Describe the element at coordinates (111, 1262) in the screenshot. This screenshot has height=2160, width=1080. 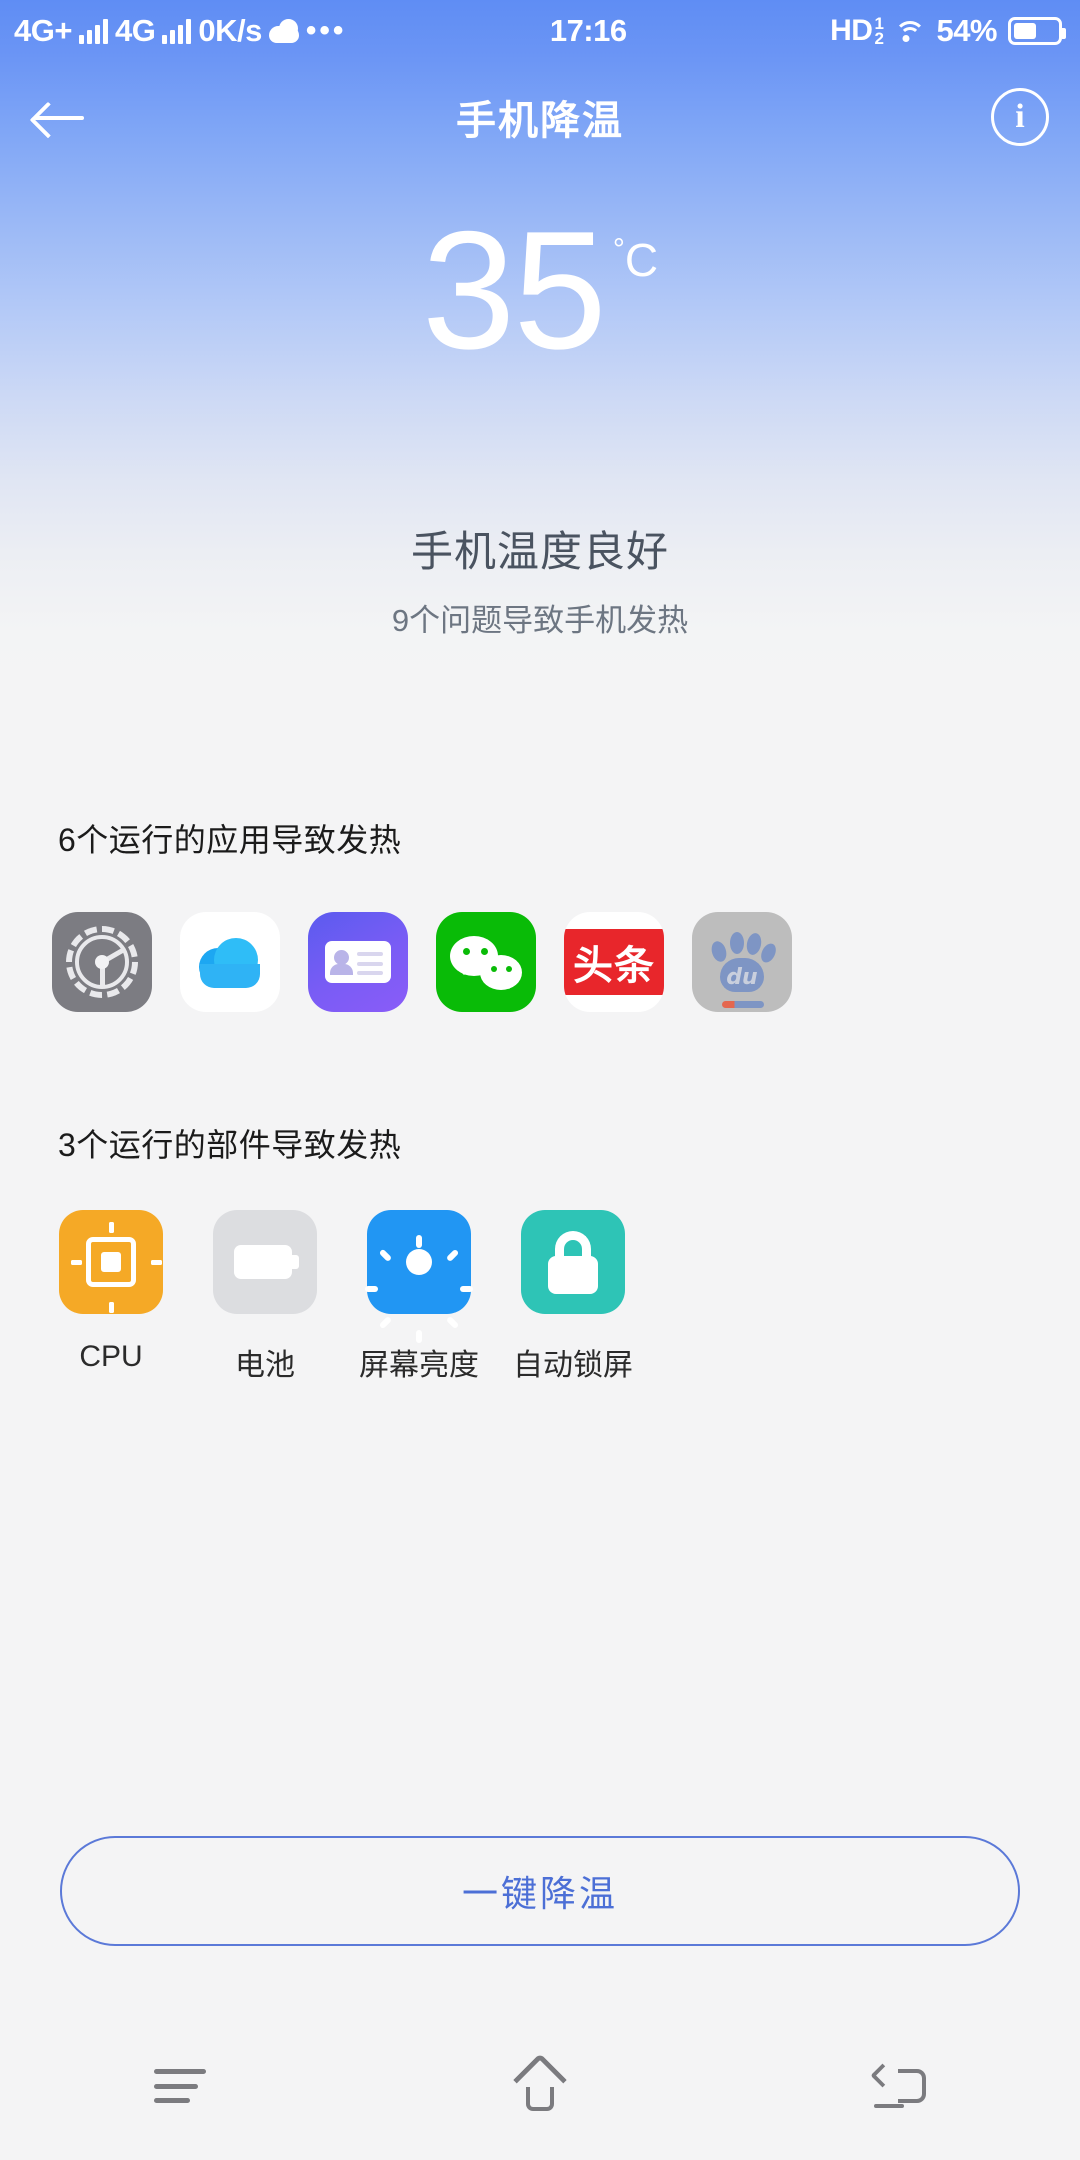
I see `cpu-chip-icon` at that location.